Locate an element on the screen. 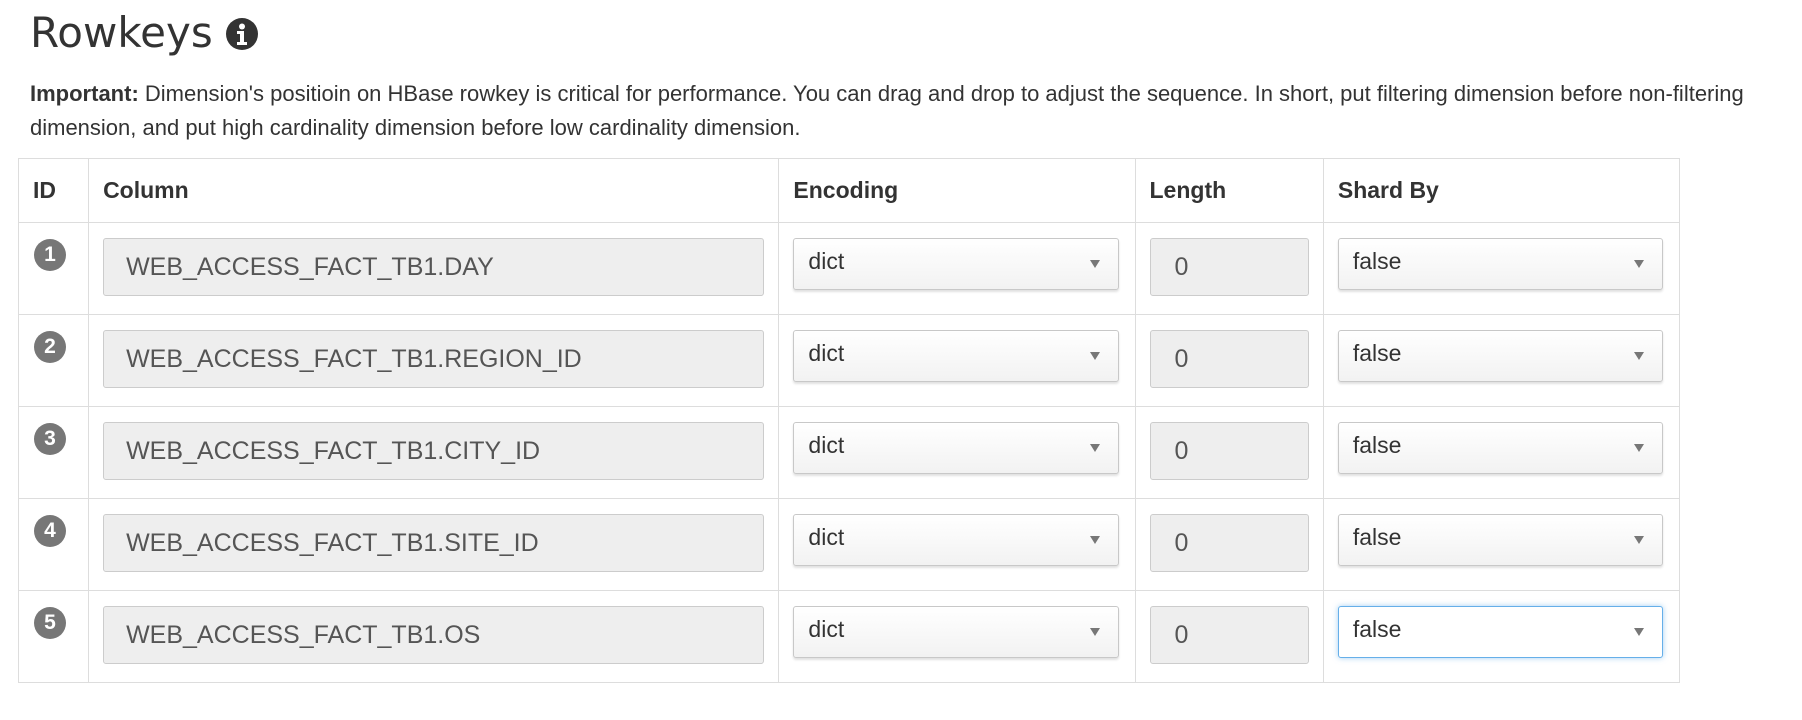 The image size is (1802, 720). page-title: Rowkeys is located at coordinates (121, 32).